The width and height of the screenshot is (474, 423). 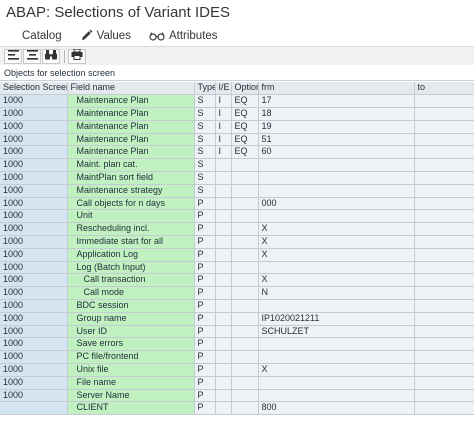 What do you see at coordinates (131, 357) in the screenshot?
I see `cell-field-name: PC file/frontend` at bounding box center [131, 357].